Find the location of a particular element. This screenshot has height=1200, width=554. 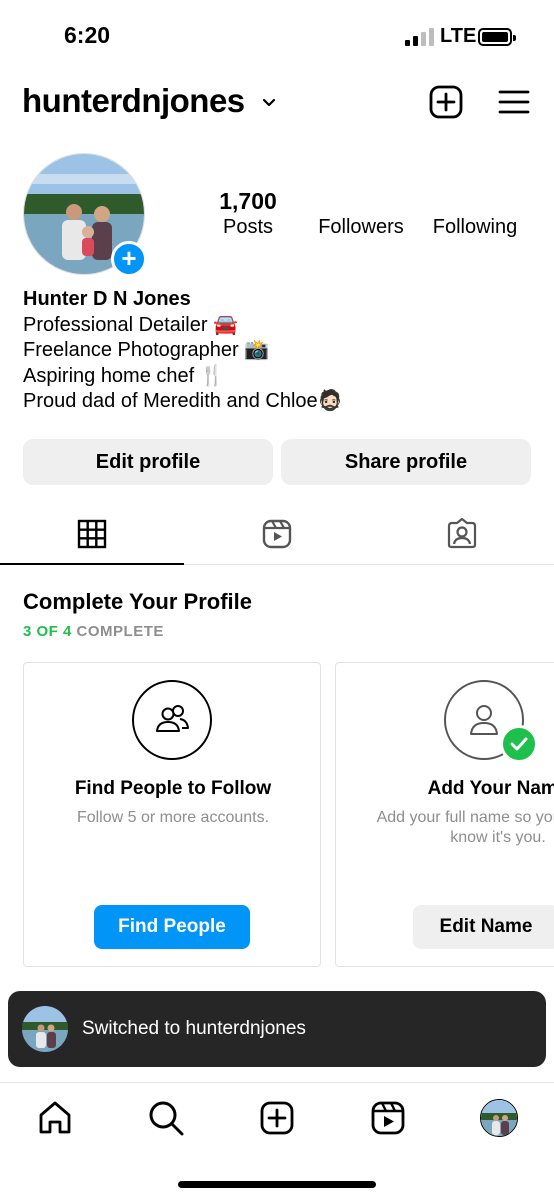

bio-line: Freelance Photographer 📸 is located at coordinates (146, 350).